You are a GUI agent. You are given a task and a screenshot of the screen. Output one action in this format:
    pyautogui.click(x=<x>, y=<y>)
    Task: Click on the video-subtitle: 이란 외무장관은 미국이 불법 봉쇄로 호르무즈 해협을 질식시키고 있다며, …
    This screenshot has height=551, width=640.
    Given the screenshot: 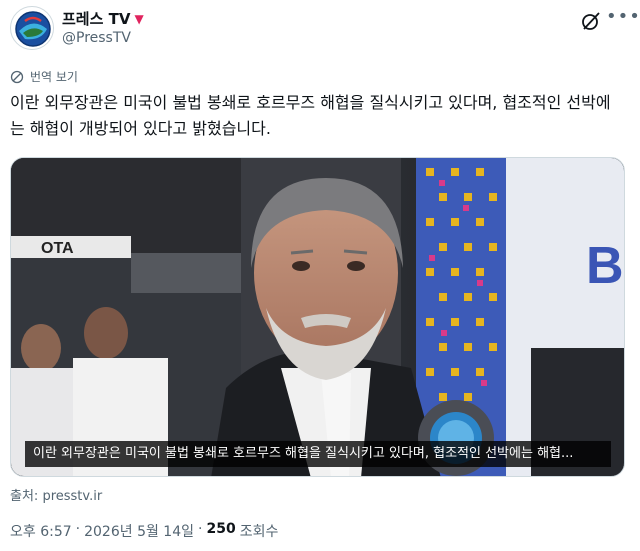 What is the action you would take?
    pyautogui.click(x=318, y=454)
    